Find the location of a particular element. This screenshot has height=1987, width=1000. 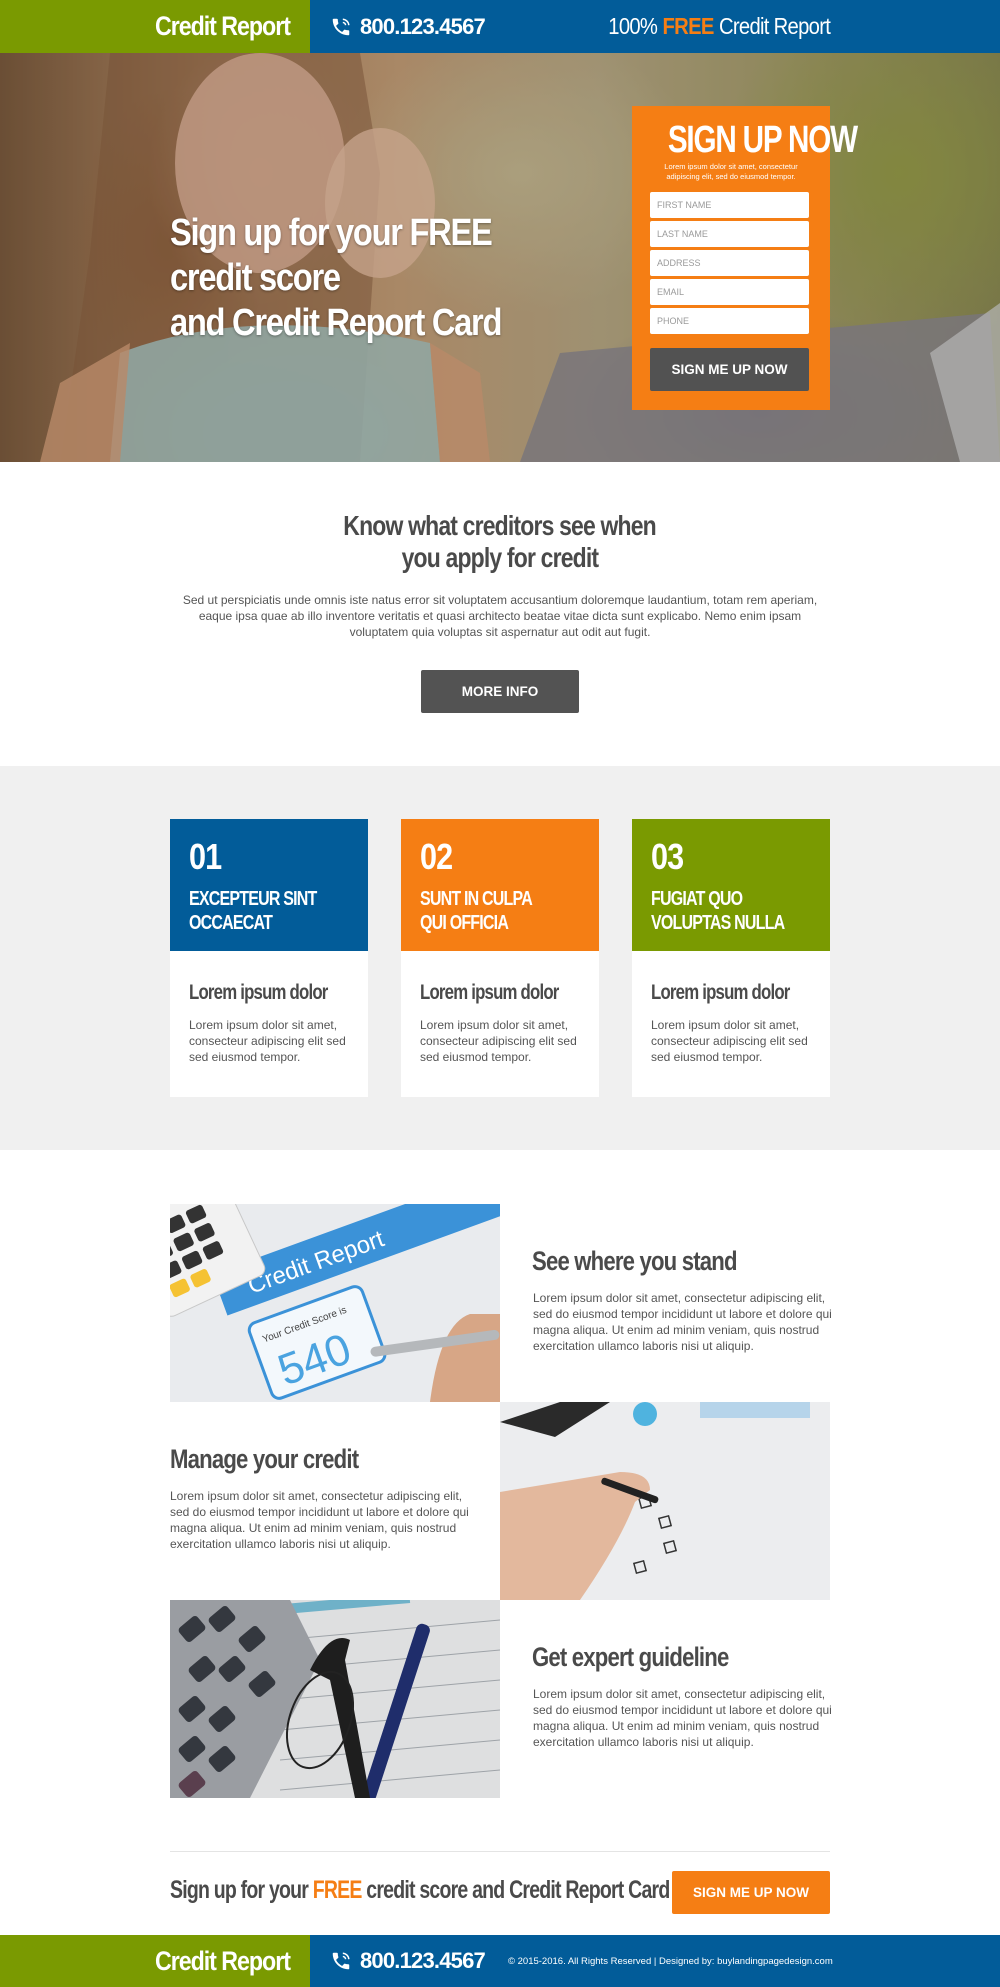

footer-phone-number: 800.123.4567 is located at coordinates (423, 1960).